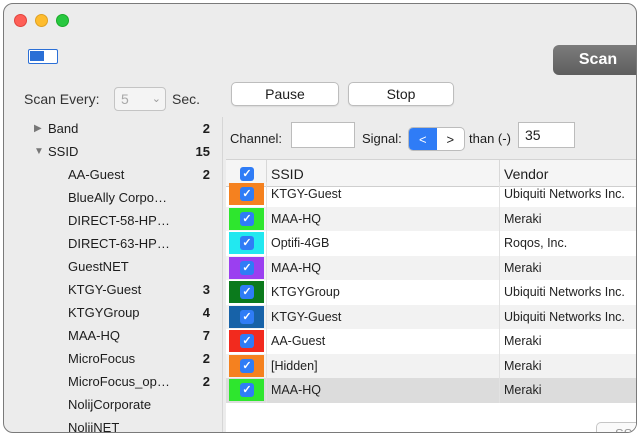 The height and width of the screenshot is (436, 640). I want to click on tree-item: ▶ Band 2, so click(122, 128).